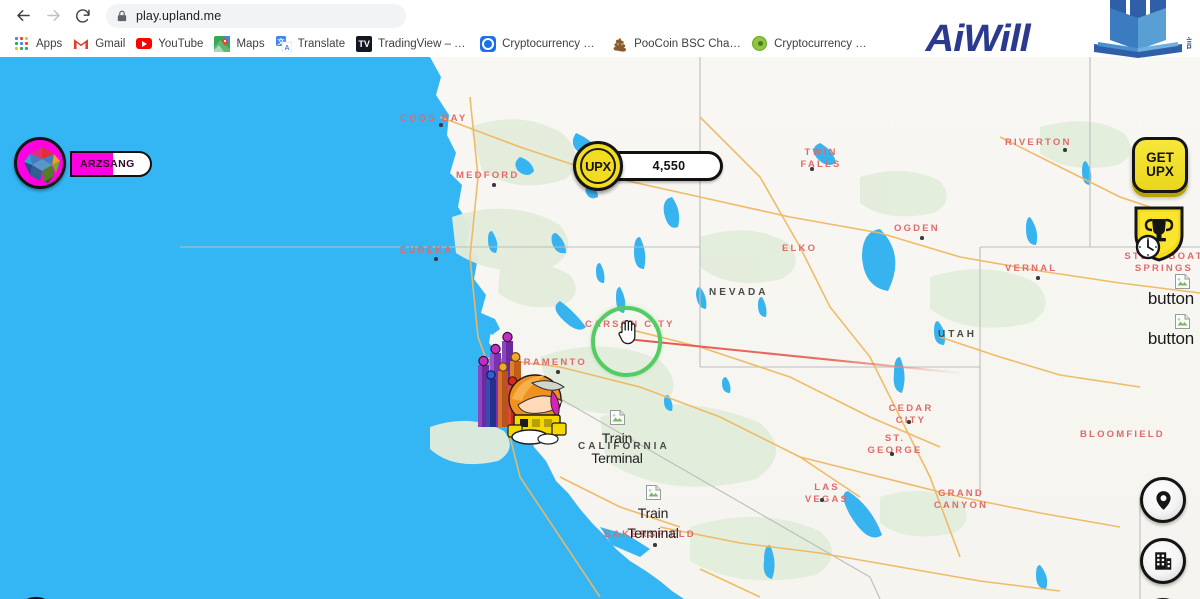 The height and width of the screenshot is (599, 1200). I want to click on bookmark-gmail: Gmail, so click(100, 44).